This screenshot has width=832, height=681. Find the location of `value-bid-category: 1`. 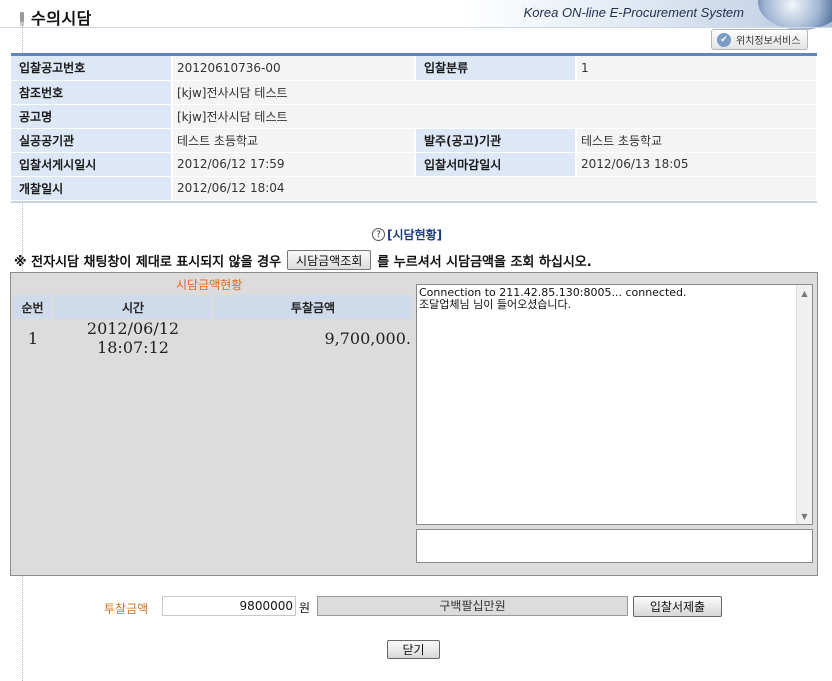

value-bid-category: 1 is located at coordinates (697, 68).